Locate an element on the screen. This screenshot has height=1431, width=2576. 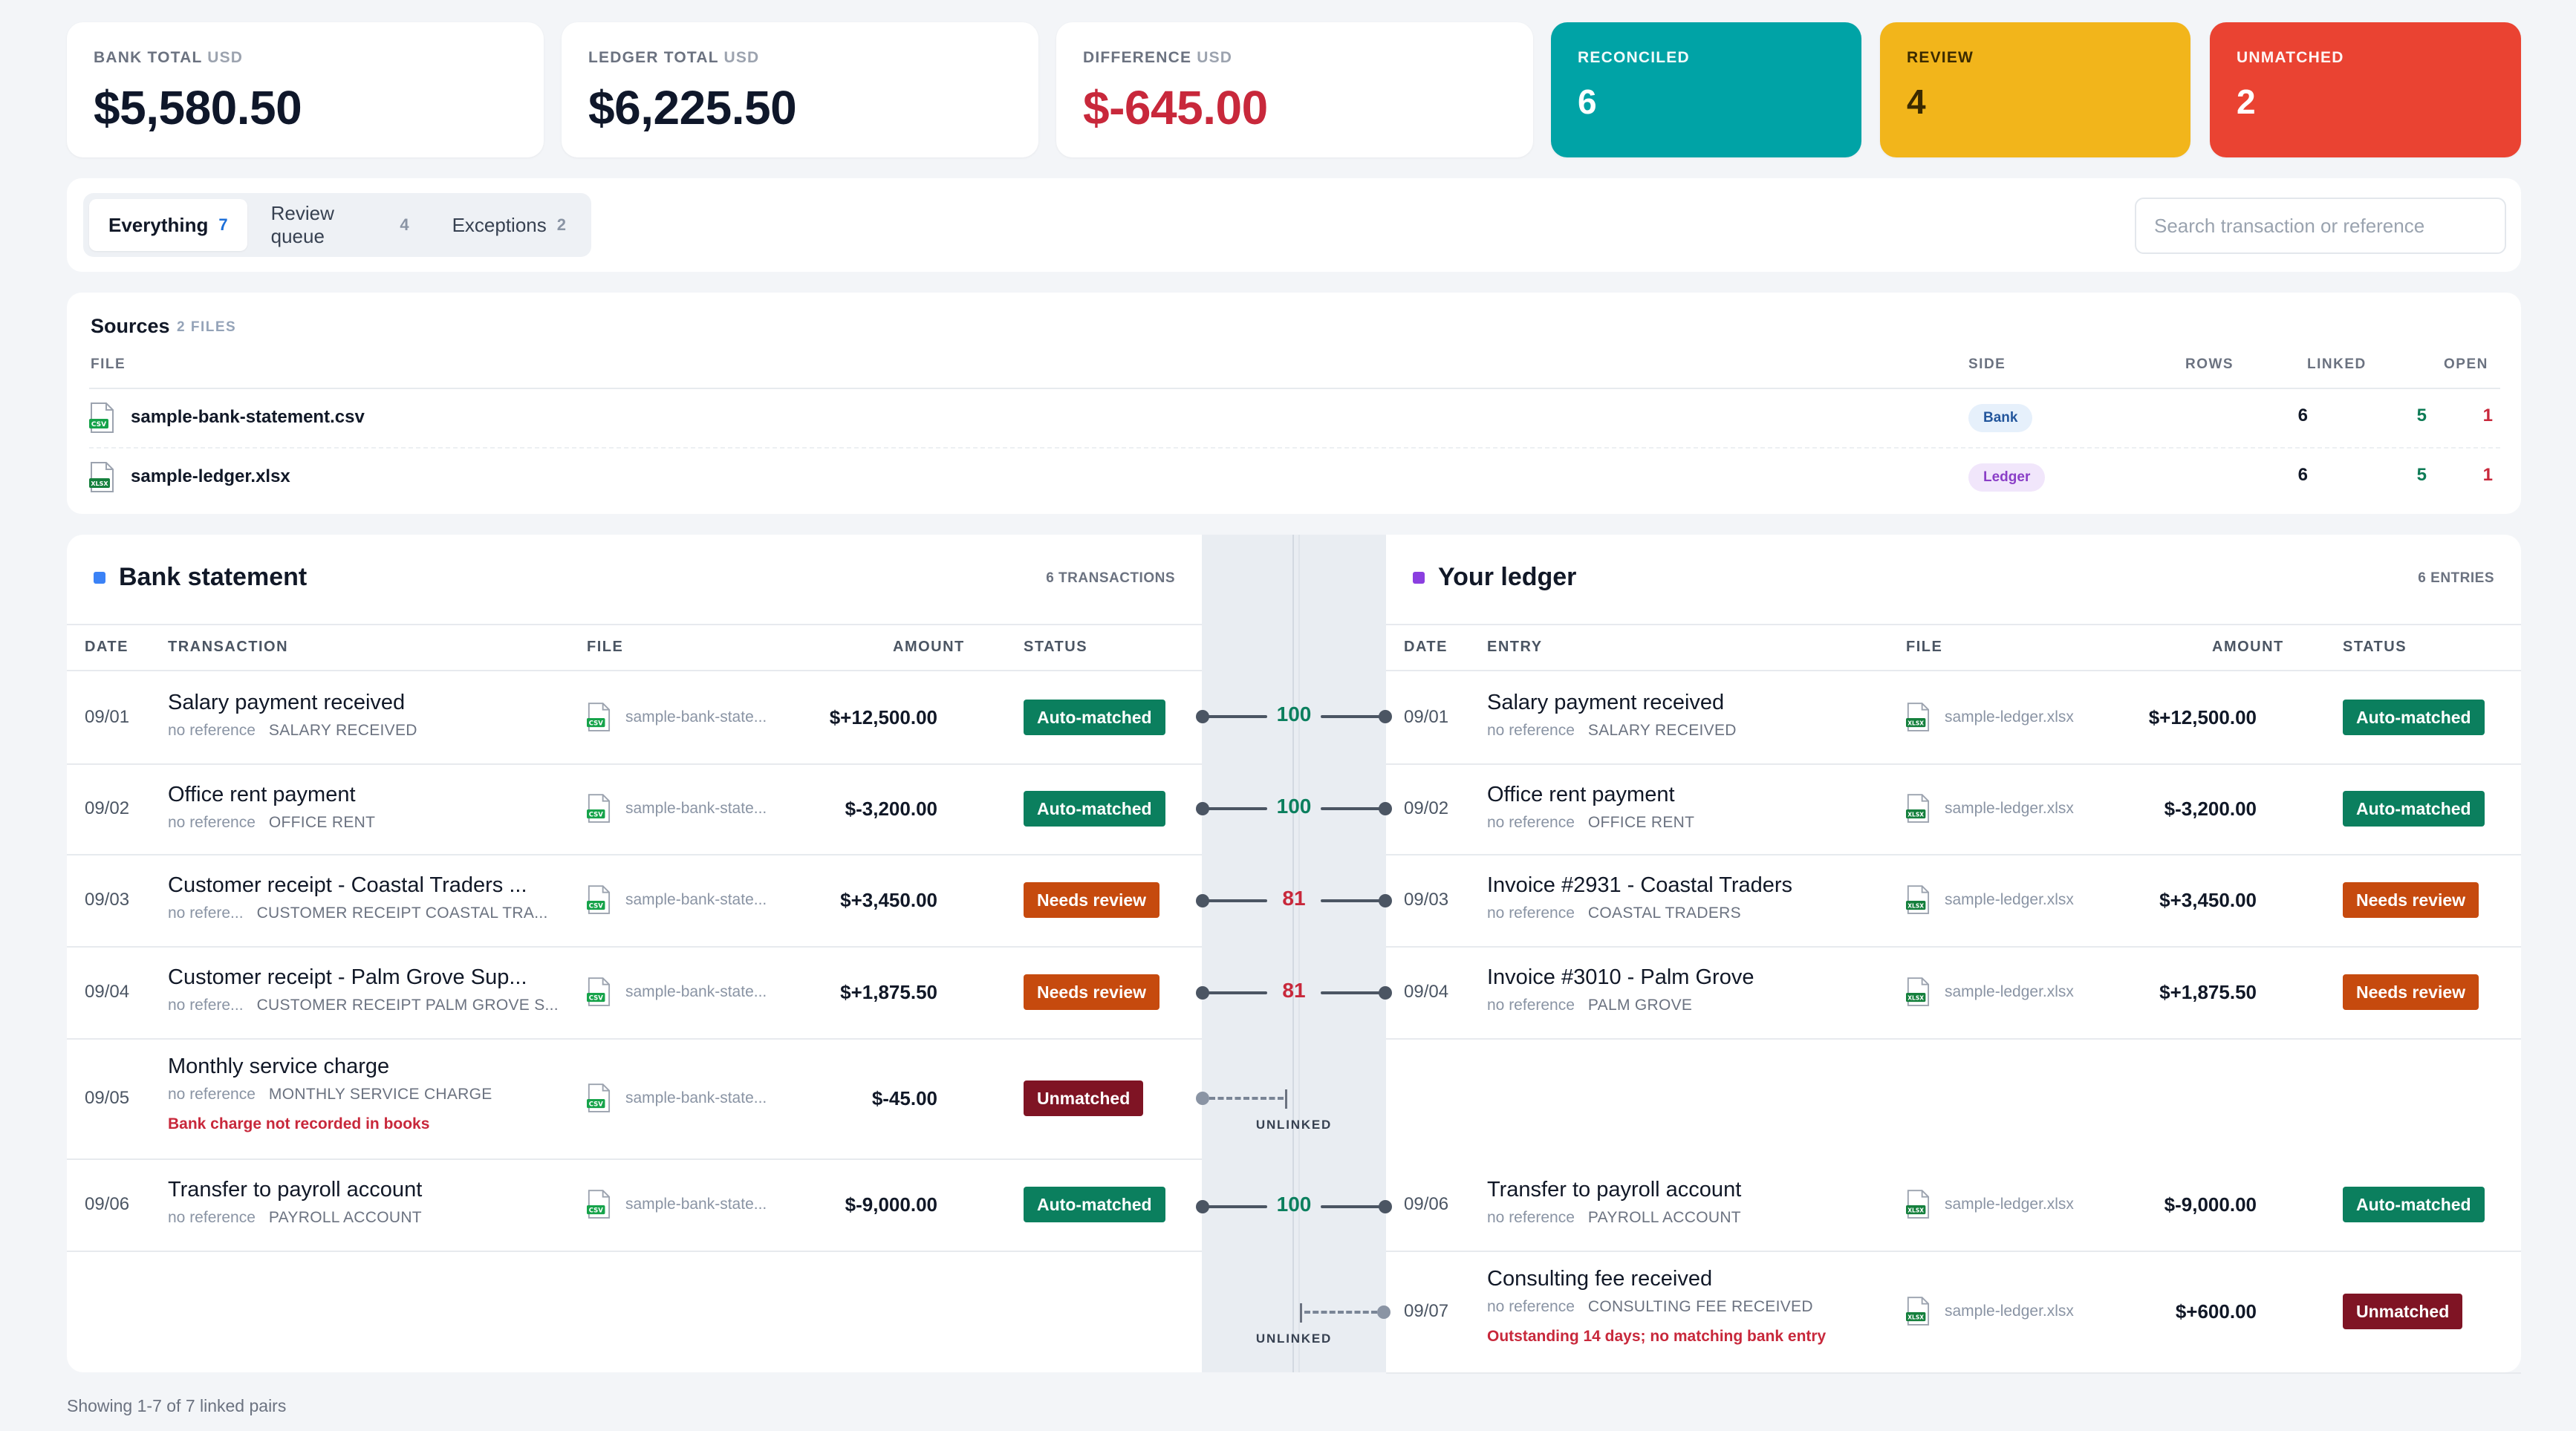
xlsx-file-icon: XLSX is located at coordinates (1918, 992).